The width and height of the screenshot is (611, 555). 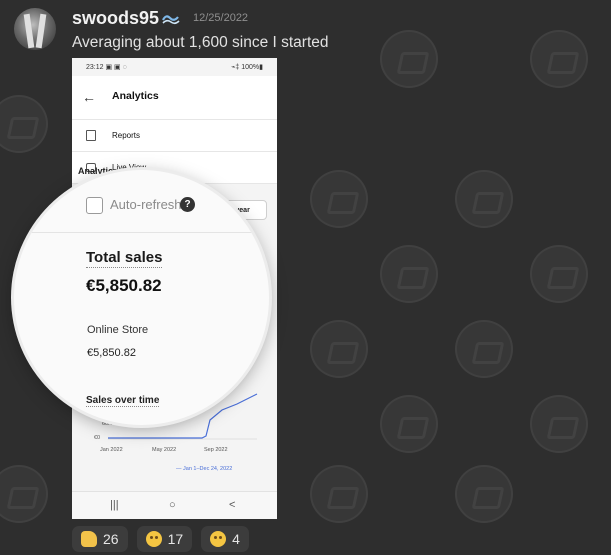 What do you see at coordinates (111, 353) in the screenshot?
I see `online-store-value: €5,850.82` at bounding box center [111, 353].